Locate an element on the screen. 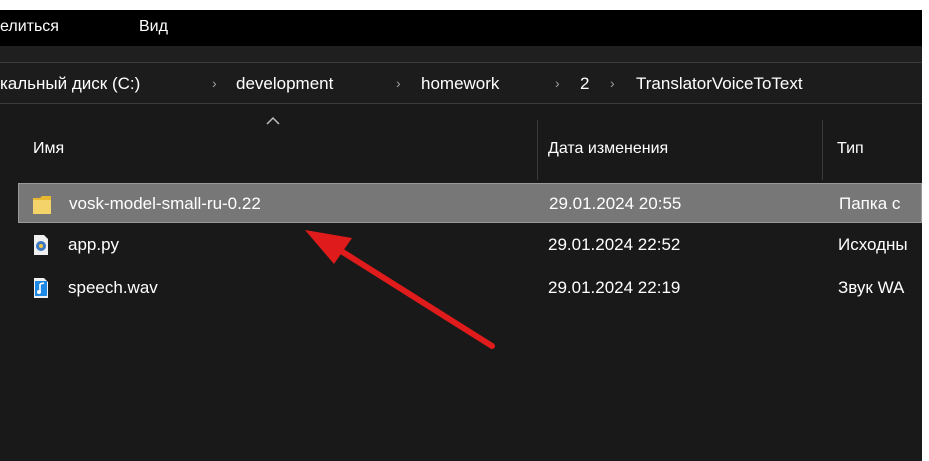  column-header-date: Дата изменения is located at coordinates (608, 149).